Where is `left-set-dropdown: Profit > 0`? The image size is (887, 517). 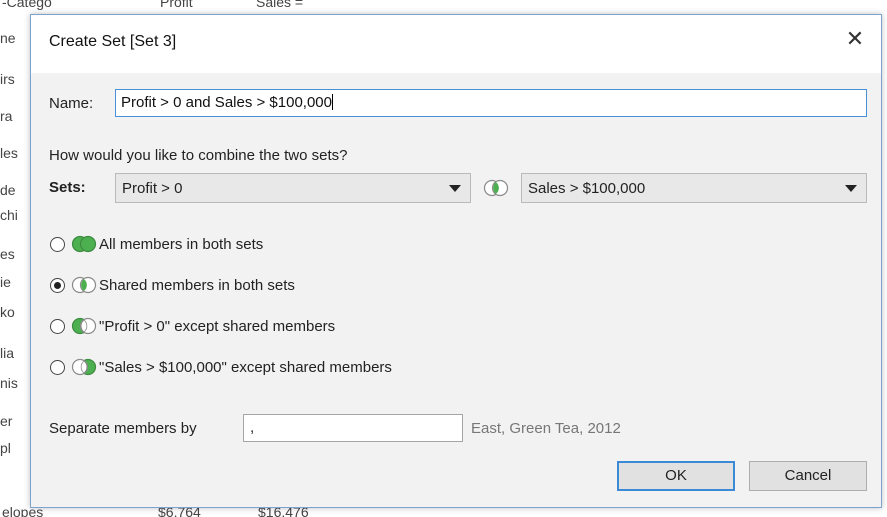
left-set-dropdown: Profit > 0 is located at coordinates (293, 188).